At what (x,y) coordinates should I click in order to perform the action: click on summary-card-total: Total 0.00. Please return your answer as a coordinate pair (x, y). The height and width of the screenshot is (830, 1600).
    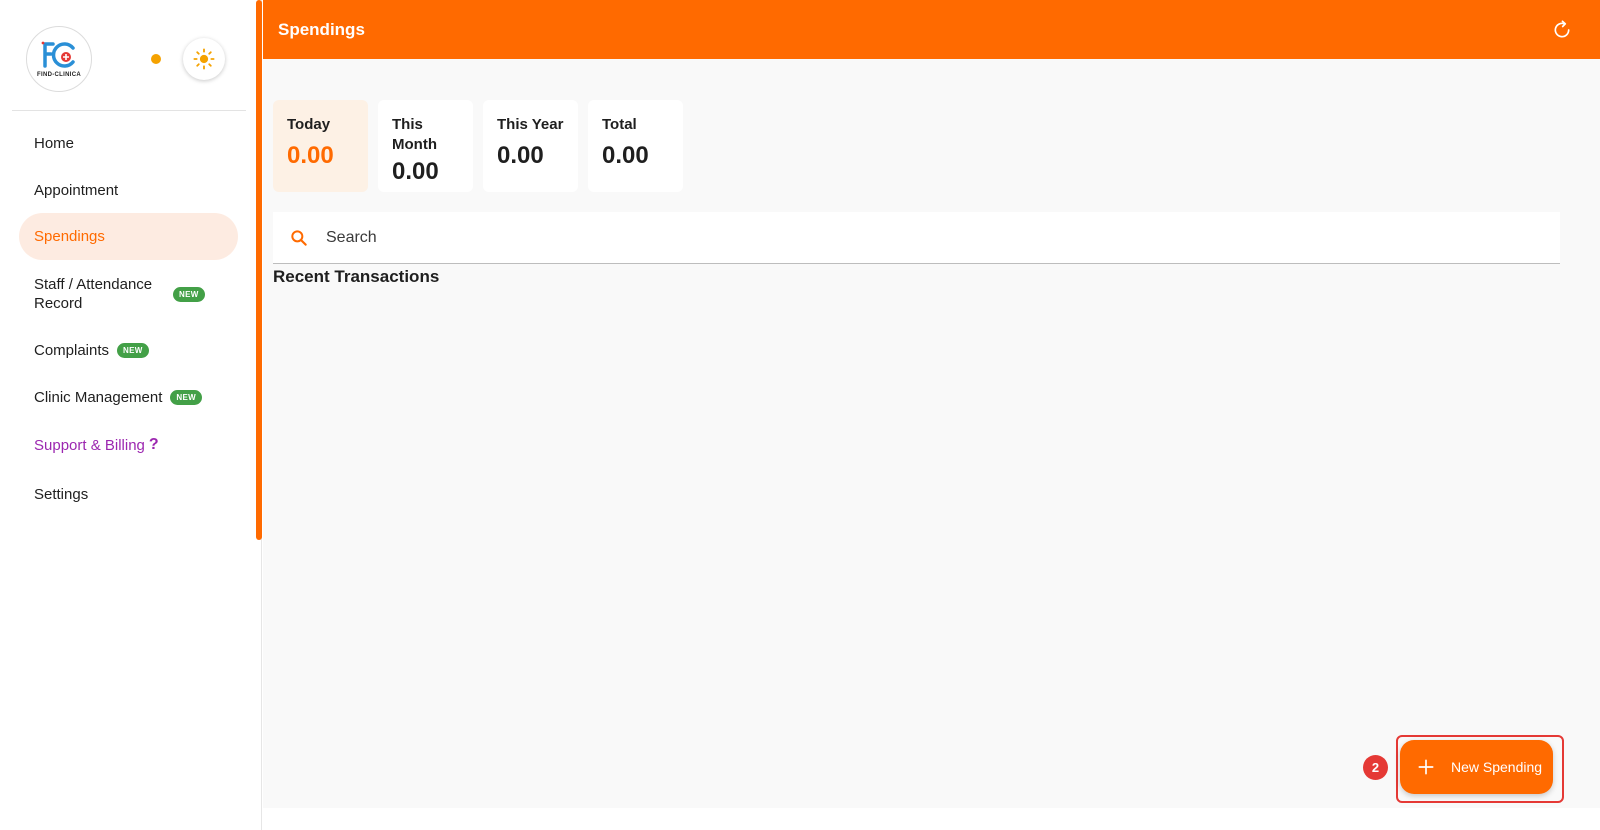
    Looking at the image, I should click on (635, 146).